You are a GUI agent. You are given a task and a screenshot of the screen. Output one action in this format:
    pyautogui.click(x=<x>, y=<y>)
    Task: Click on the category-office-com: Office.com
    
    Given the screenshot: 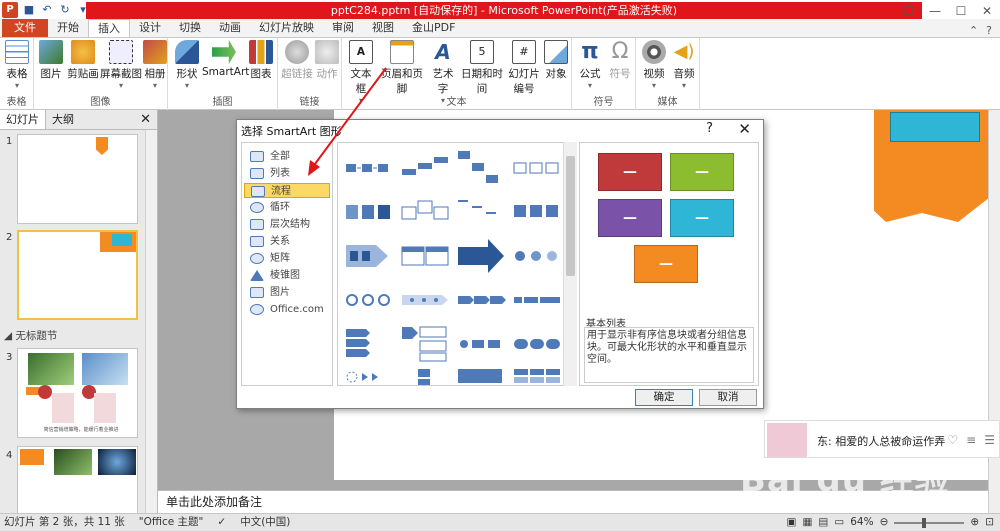 What is the action you would take?
    pyautogui.click(x=287, y=309)
    